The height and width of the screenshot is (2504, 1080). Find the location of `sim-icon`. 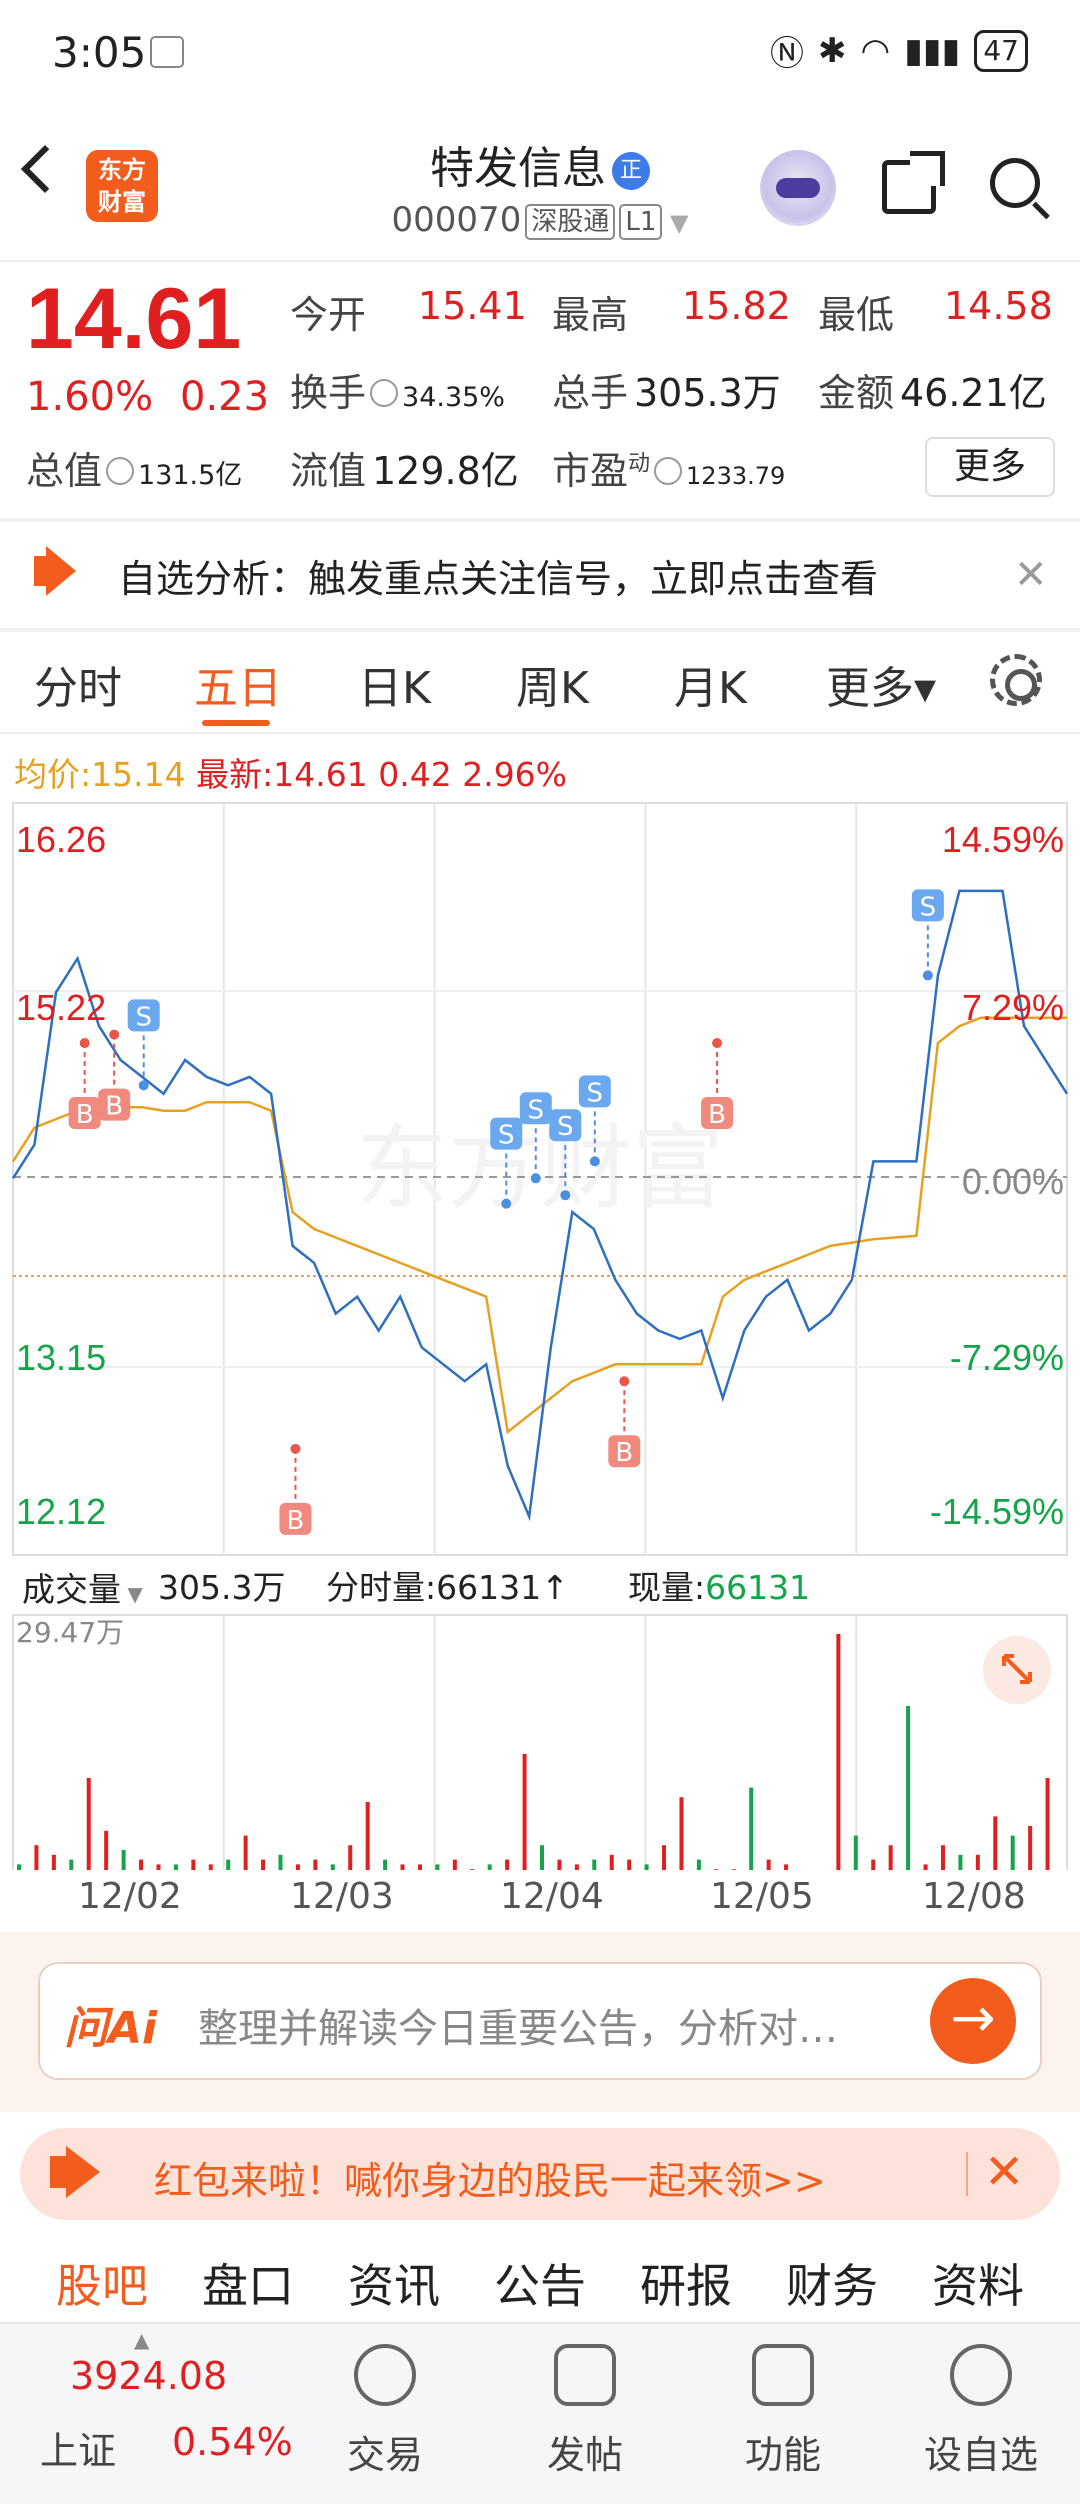

sim-icon is located at coordinates (167, 52).